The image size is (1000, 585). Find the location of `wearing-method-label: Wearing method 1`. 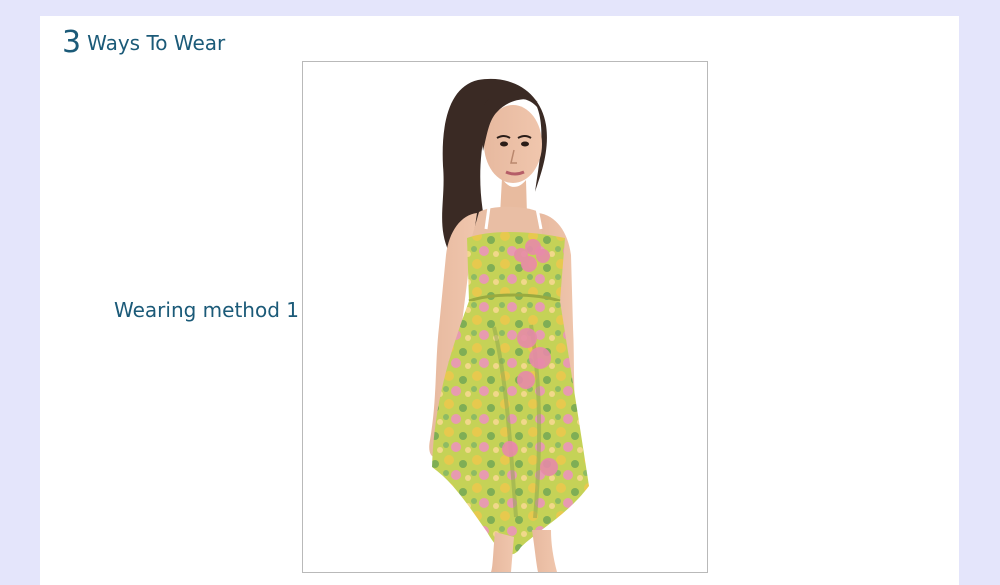

wearing-method-label: Wearing method 1 is located at coordinates (206, 310).